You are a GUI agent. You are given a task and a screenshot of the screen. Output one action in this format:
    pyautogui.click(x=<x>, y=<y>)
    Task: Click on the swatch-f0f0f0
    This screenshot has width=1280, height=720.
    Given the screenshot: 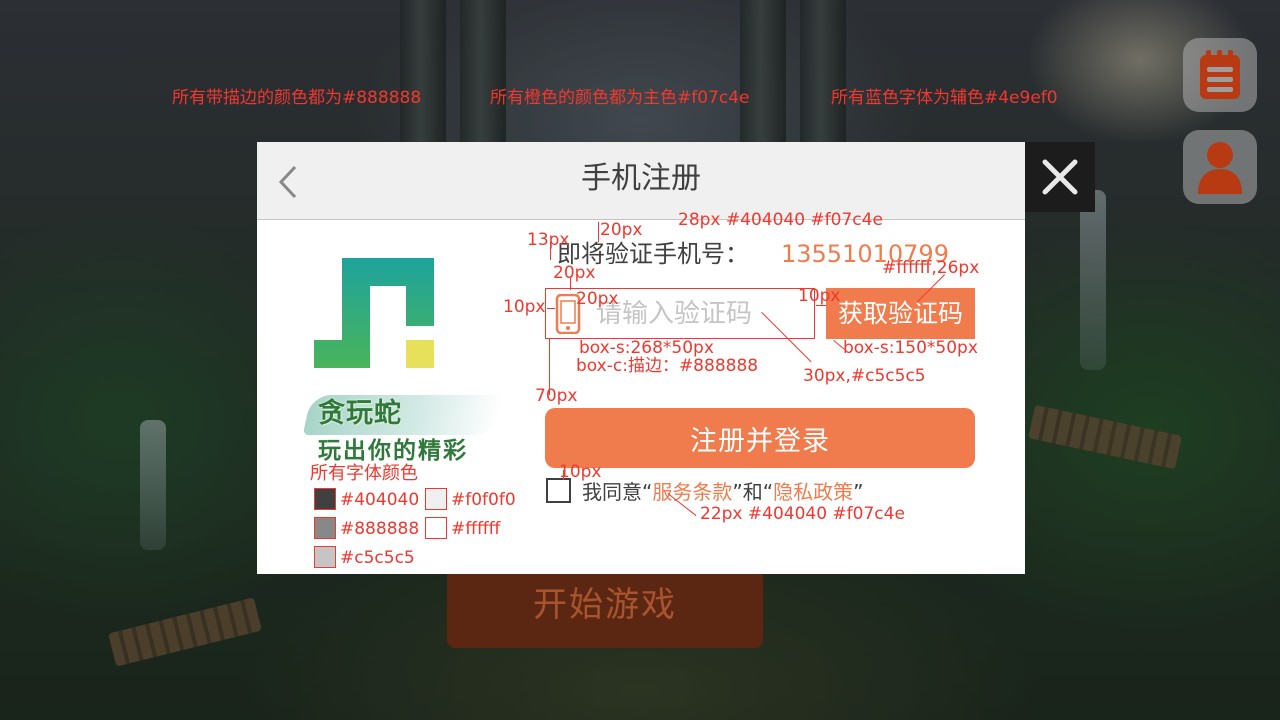 What is the action you would take?
    pyautogui.click(x=436, y=499)
    